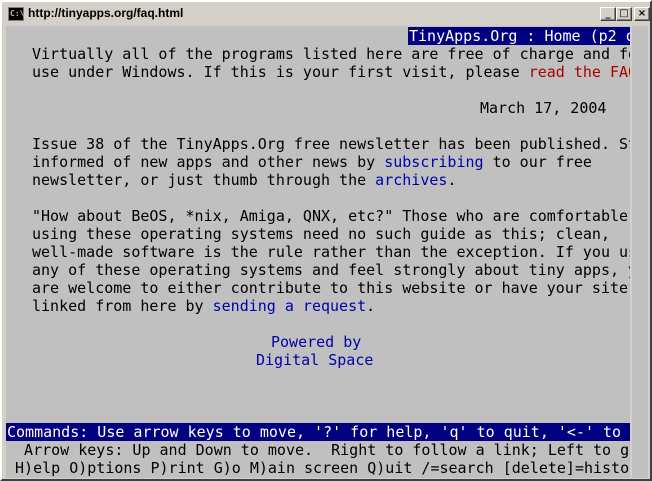 The image size is (652, 481). I want to click on os-line-6-tail: ., so click(371, 306).